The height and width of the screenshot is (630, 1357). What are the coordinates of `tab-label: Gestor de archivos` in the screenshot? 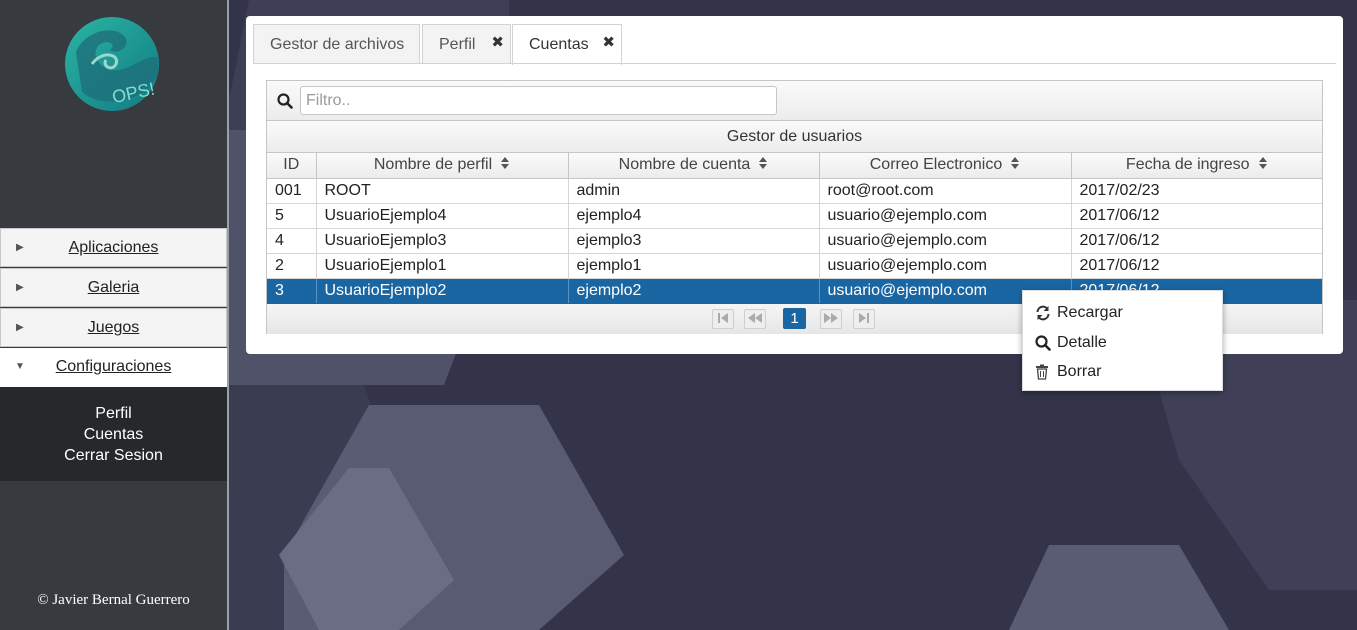 It's located at (337, 44).